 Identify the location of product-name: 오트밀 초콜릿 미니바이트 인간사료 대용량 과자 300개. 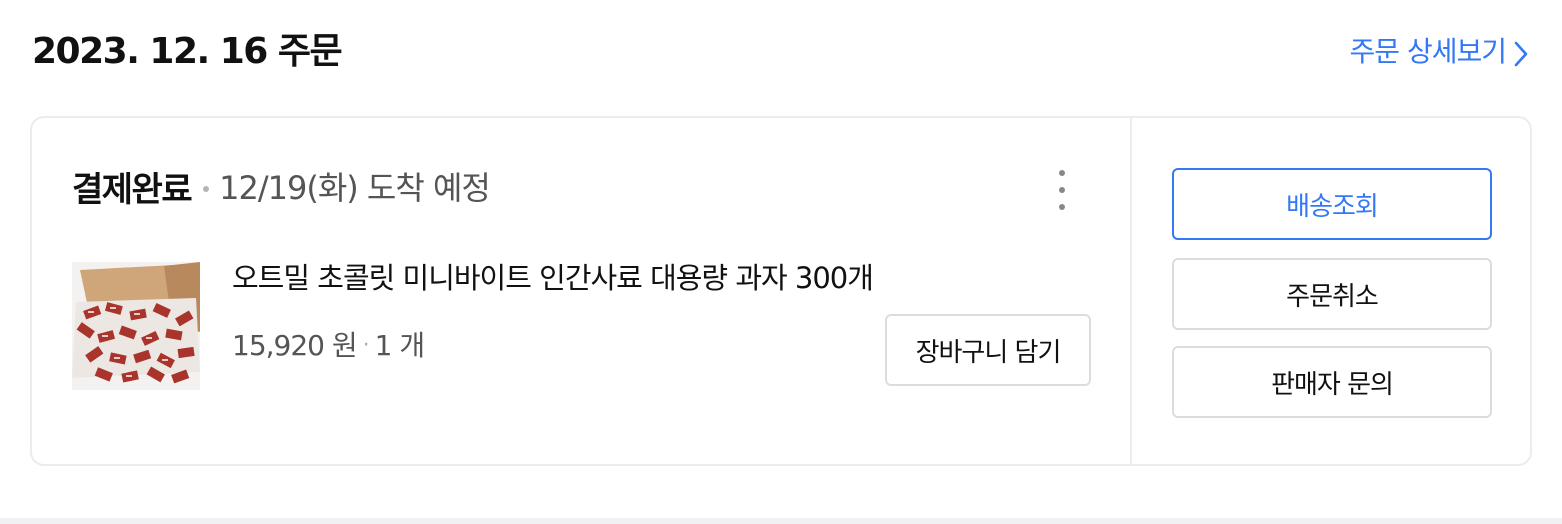
(553, 278).